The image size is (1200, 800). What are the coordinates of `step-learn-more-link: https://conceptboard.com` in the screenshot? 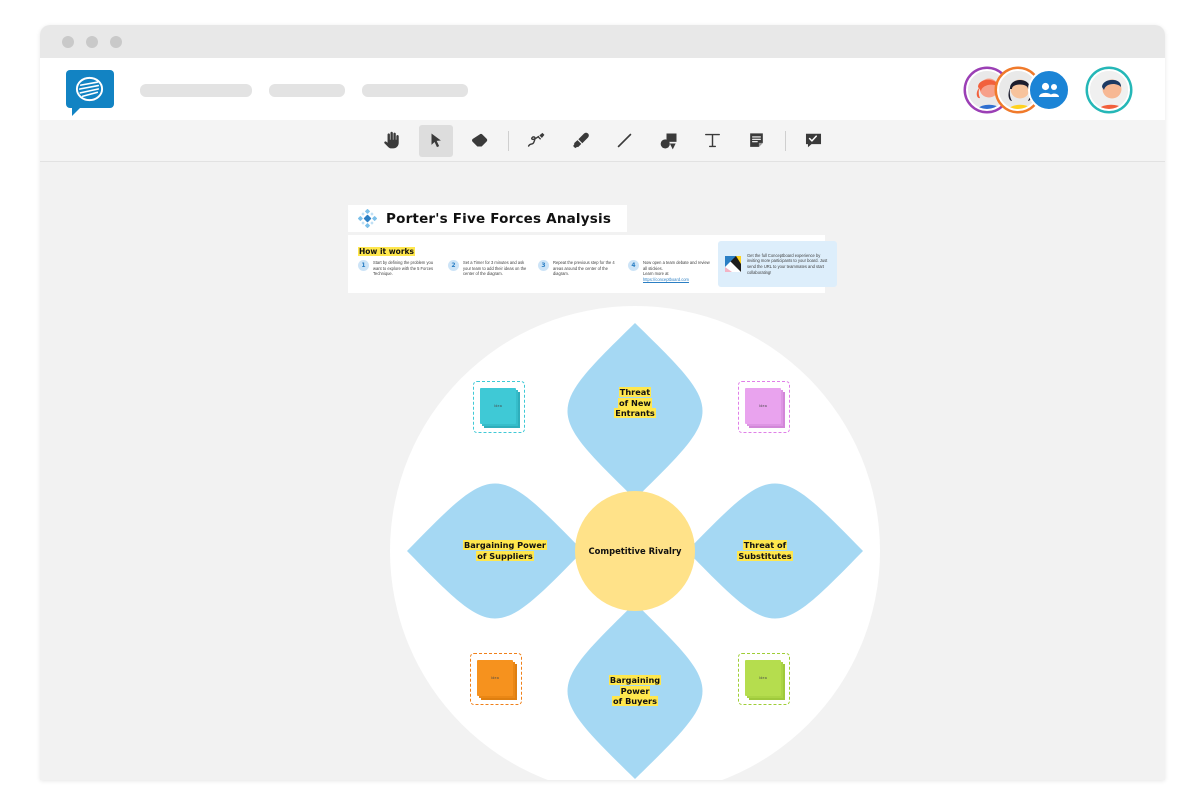 It's located at (666, 279).